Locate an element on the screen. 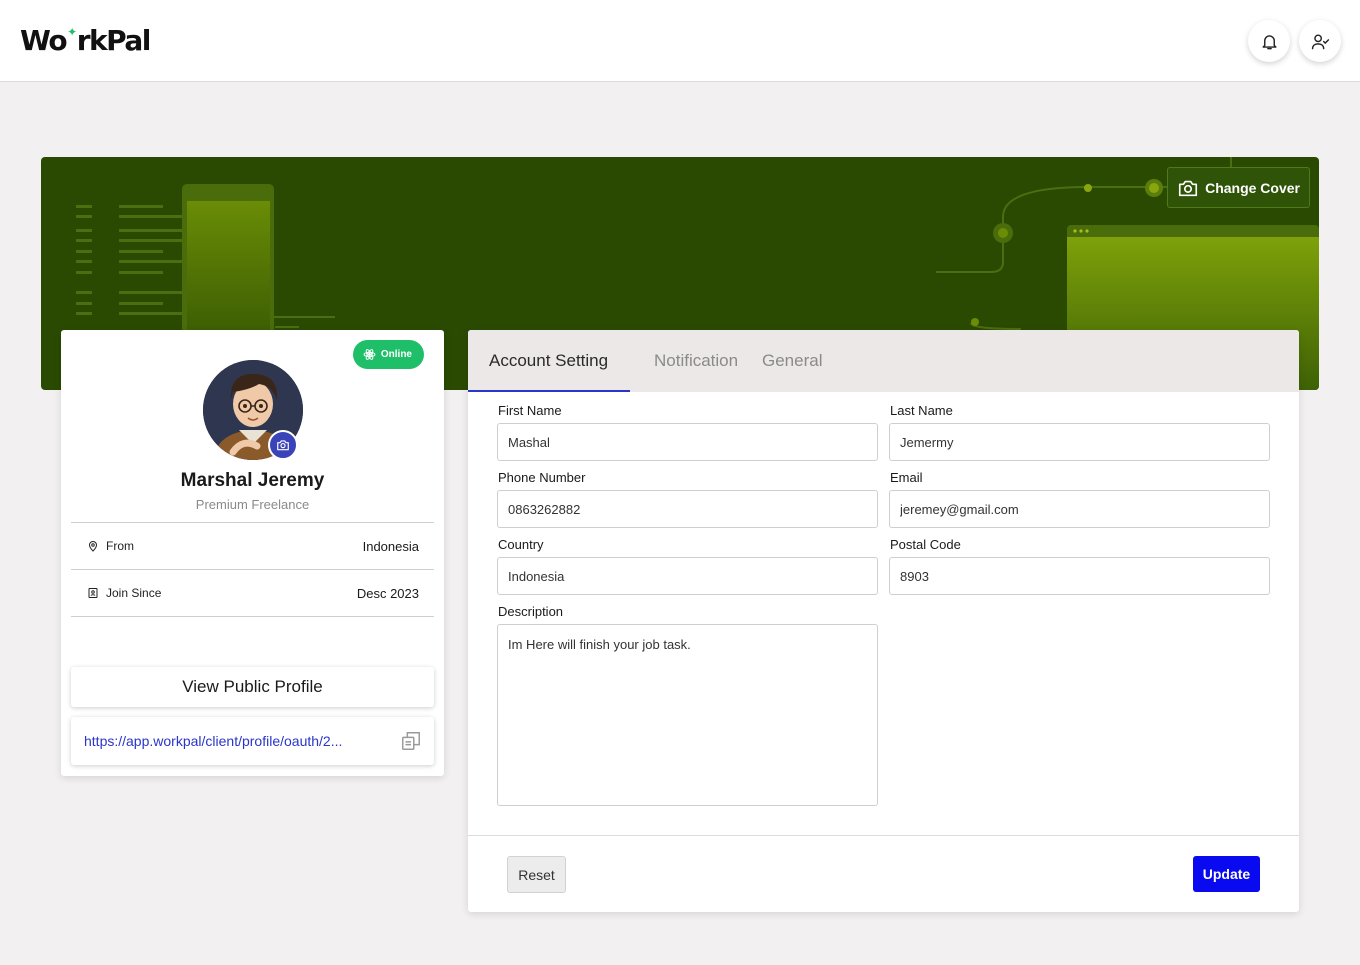  info-row-from: From Indonesia is located at coordinates (252, 546).